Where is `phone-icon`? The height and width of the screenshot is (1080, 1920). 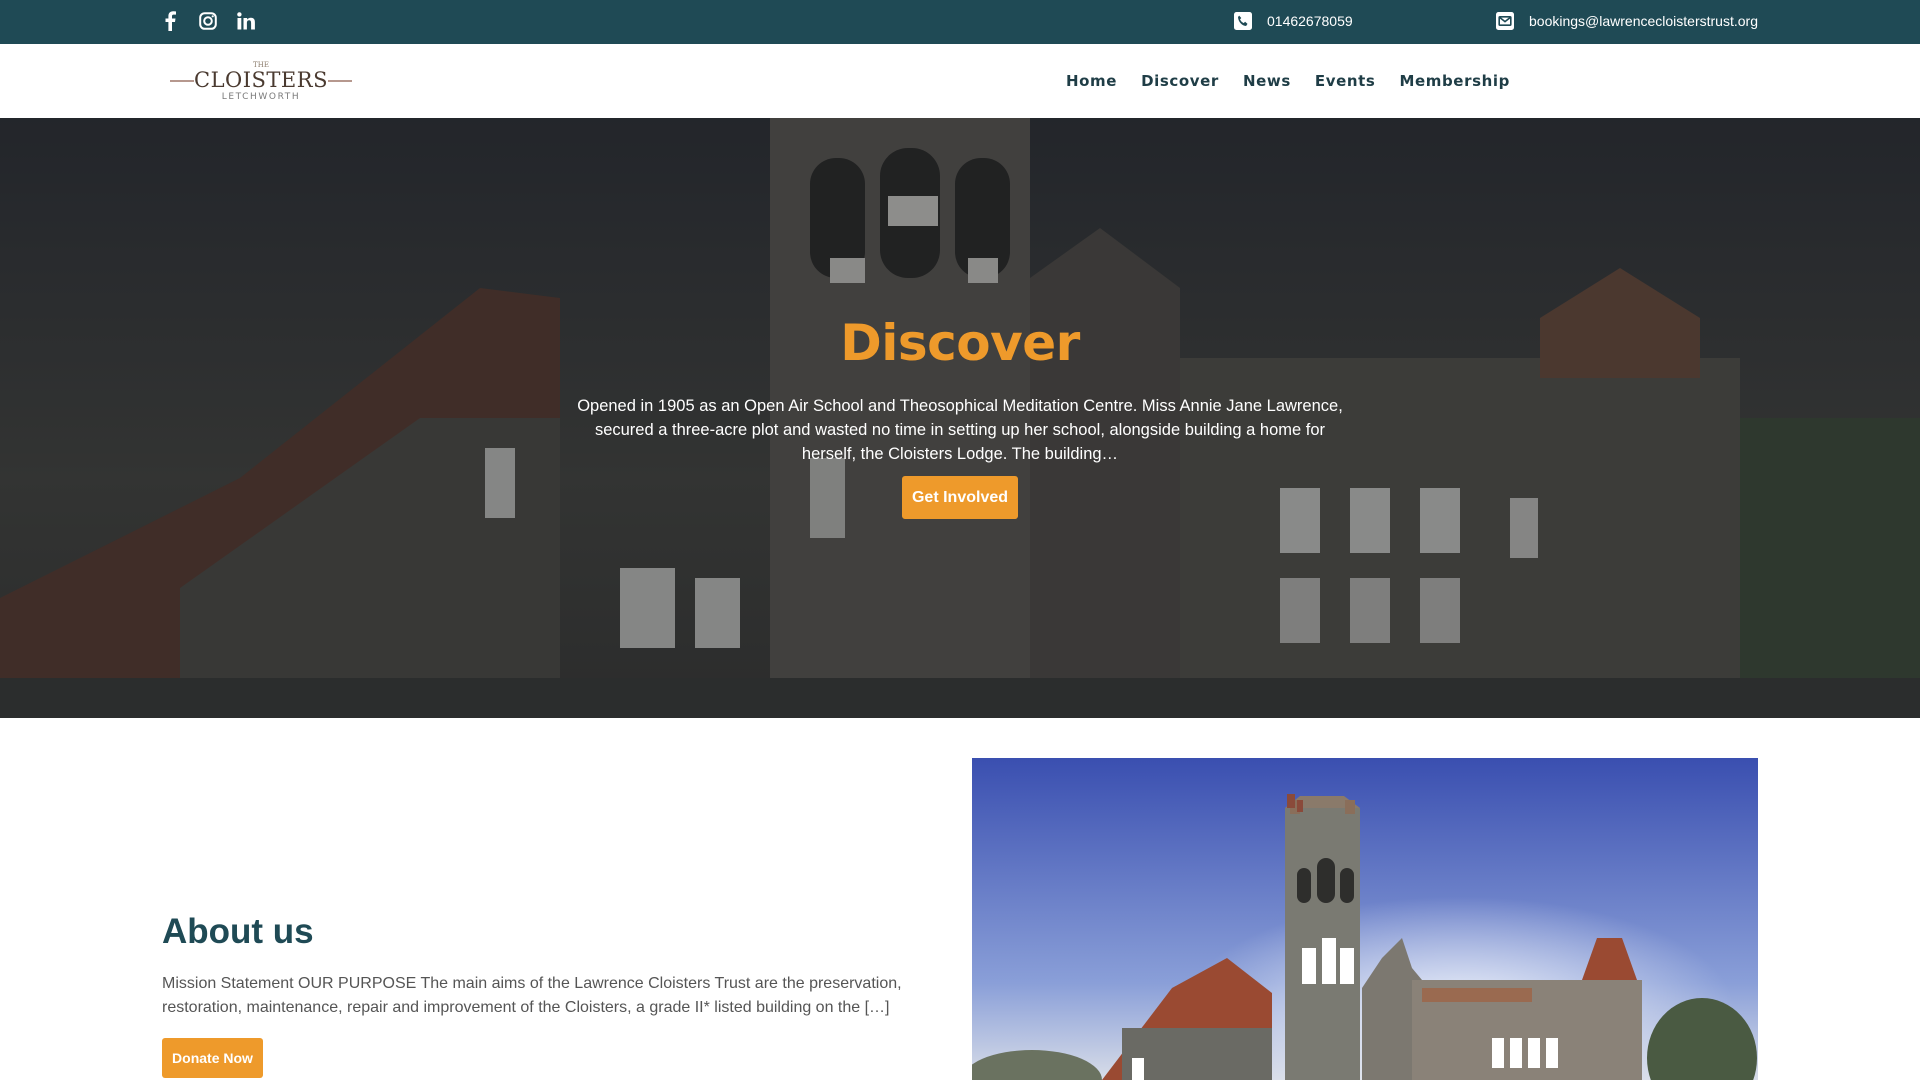 phone-icon is located at coordinates (1243, 21).